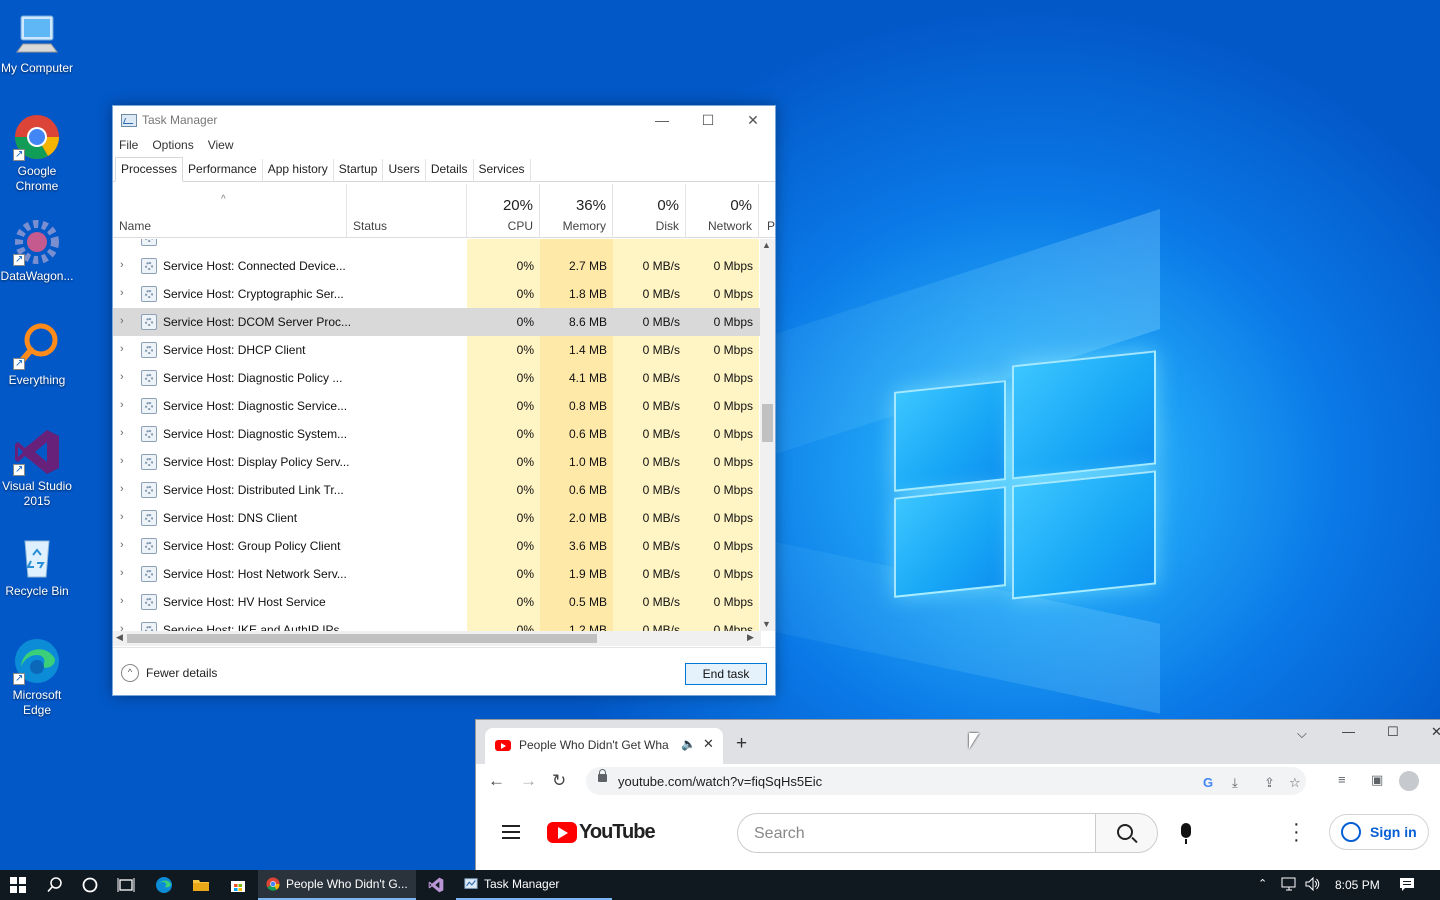 The width and height of the screenshot is (1440, 900). I want to click on desktop-icon-everything: Everything, so click(37, 355).